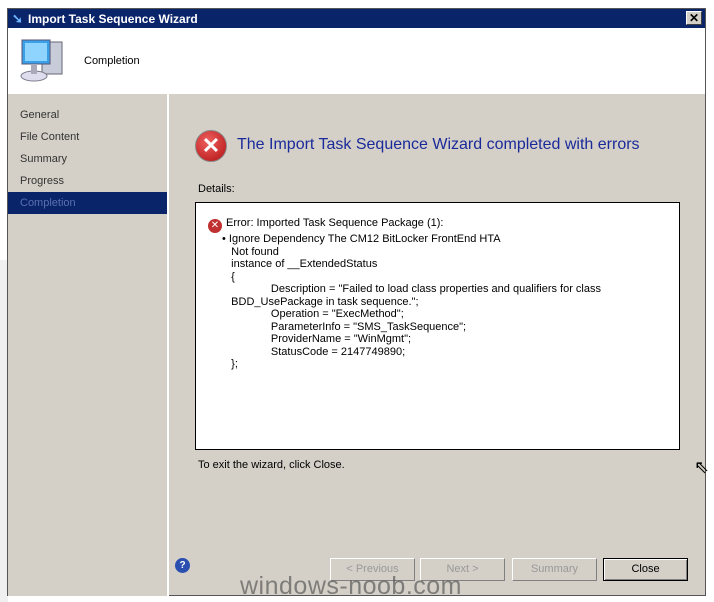  What do you see at coordinates (50, 137) in the screenshot?
I see `step-file-content: File Content` at bounding box center [50, 137].